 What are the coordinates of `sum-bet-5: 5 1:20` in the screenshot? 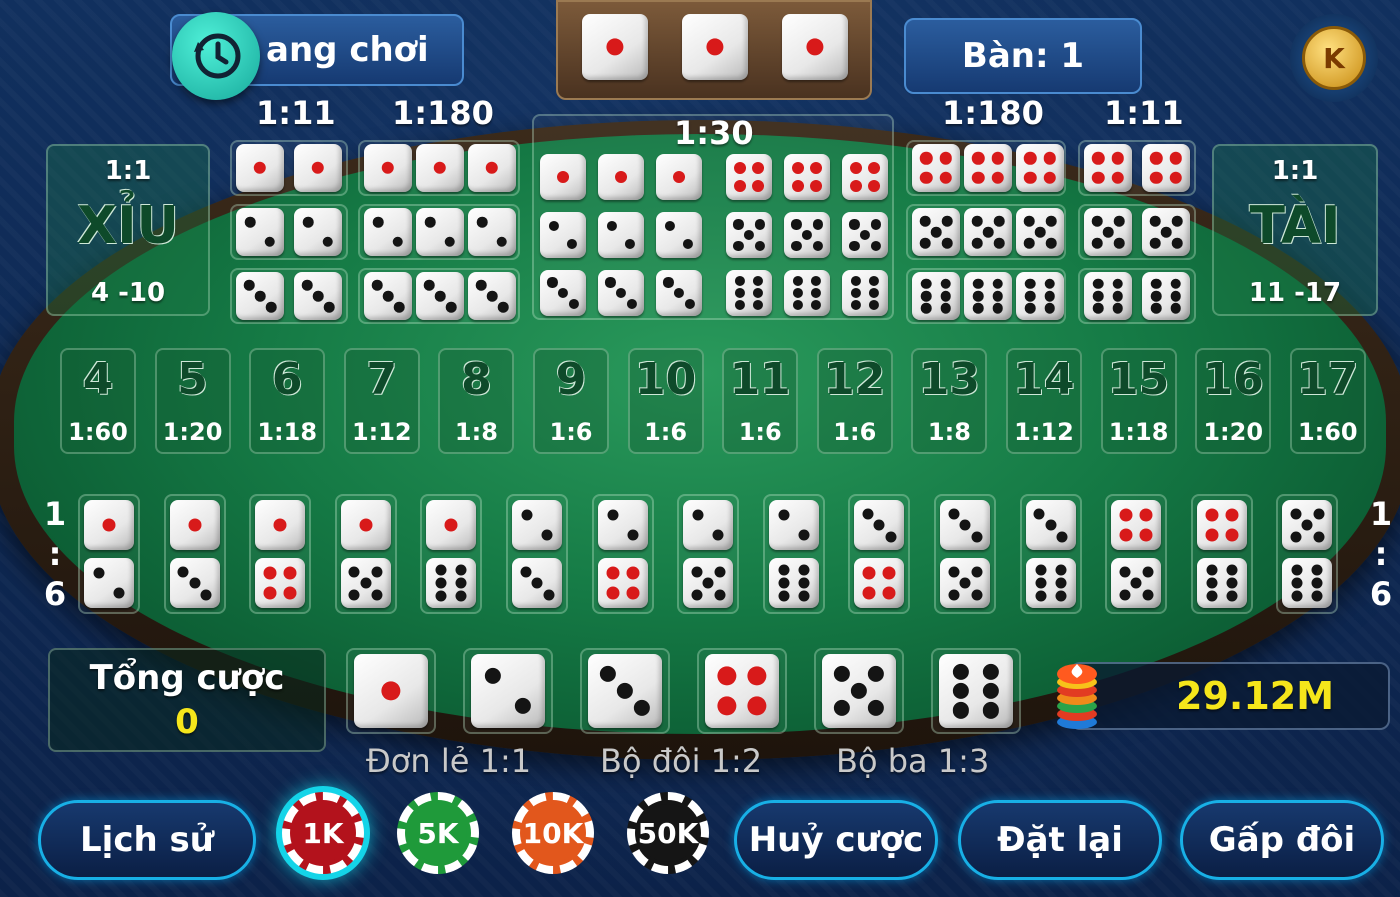 It's located at (192, 401).